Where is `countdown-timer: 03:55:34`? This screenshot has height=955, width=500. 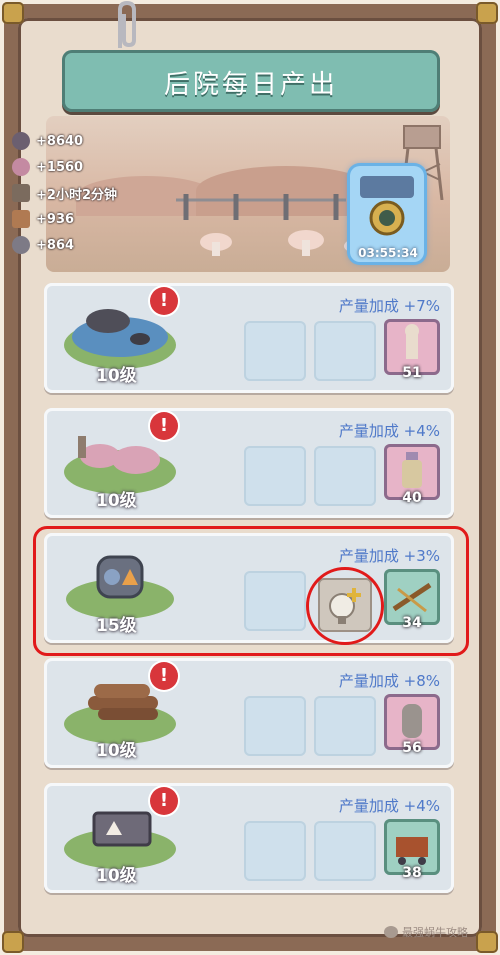 countdown-timer: 03:55:34 is located at coordinates (388, 253).